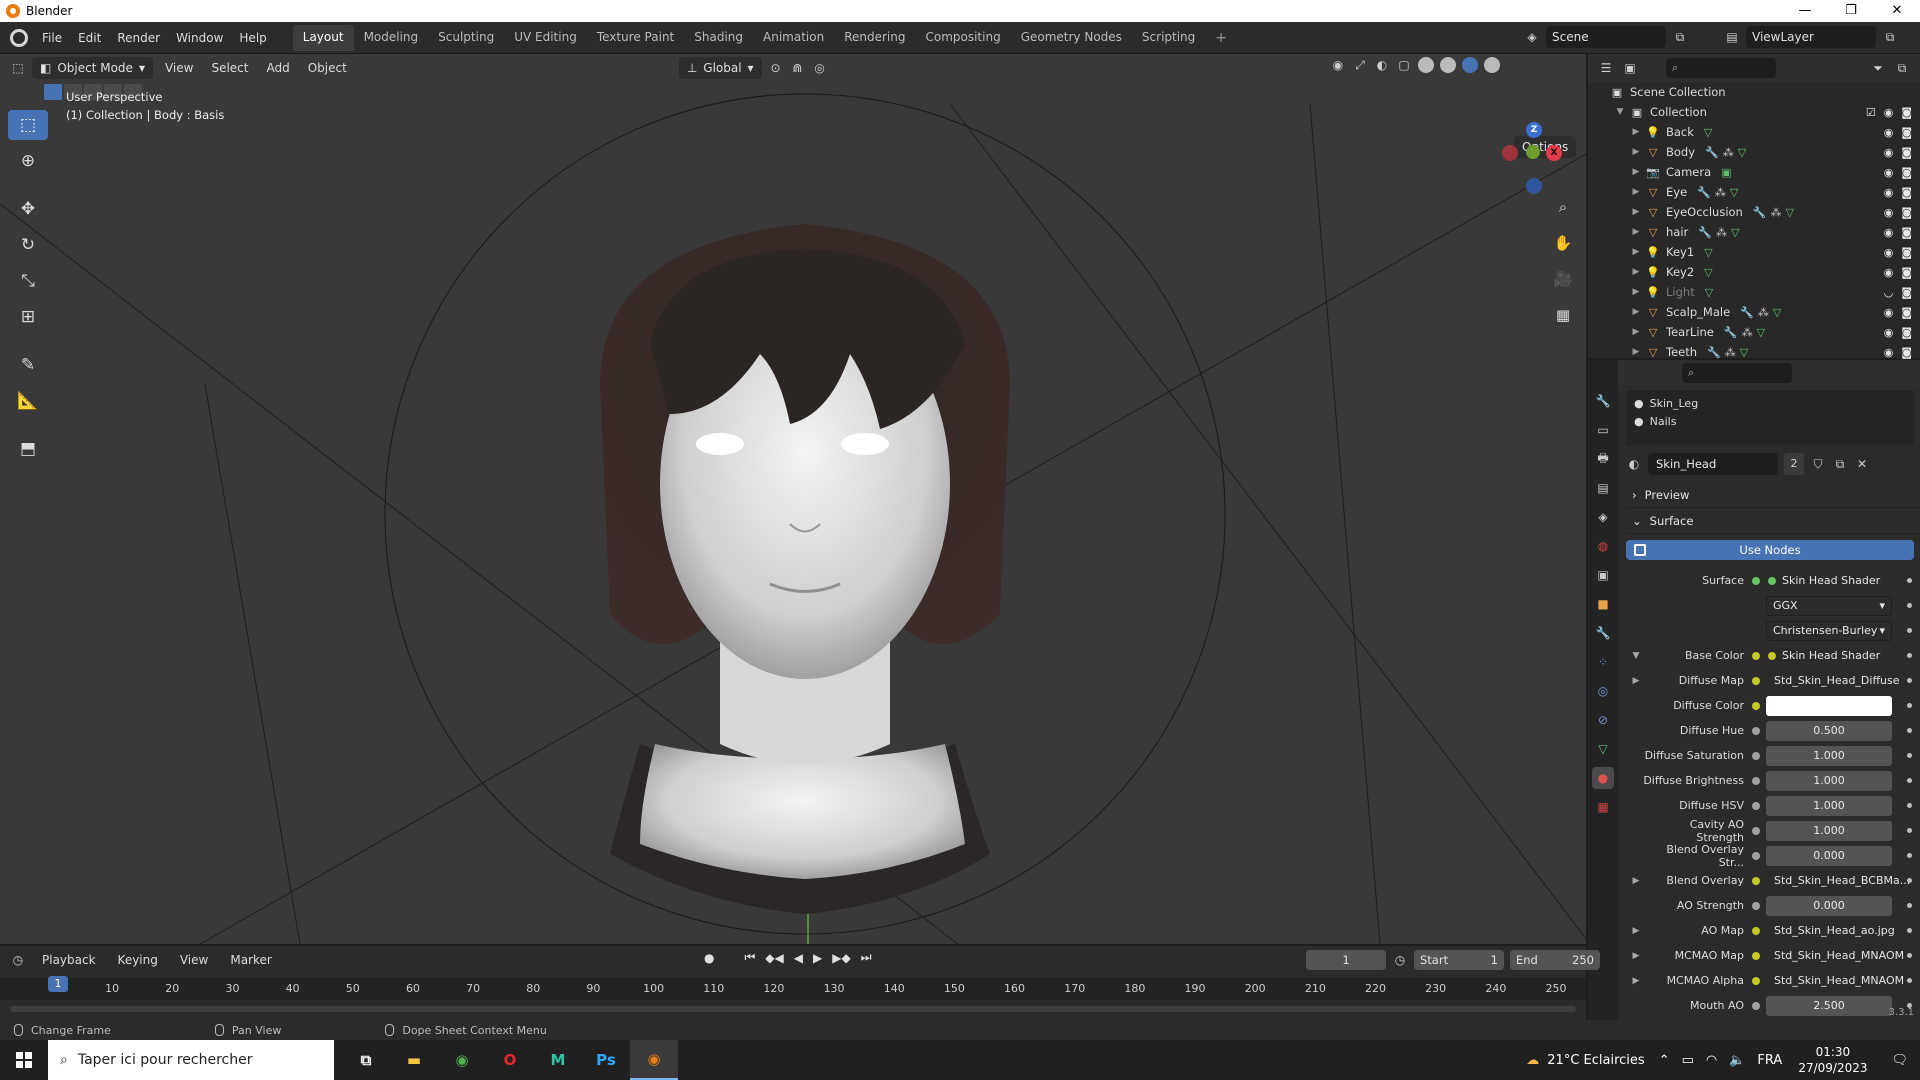 This screenshot has height=1080, width=1920. I want to click on outliner-item-camera: ▶ 📷 Camera ▣ ◉ ◙, so click(1754, 172).